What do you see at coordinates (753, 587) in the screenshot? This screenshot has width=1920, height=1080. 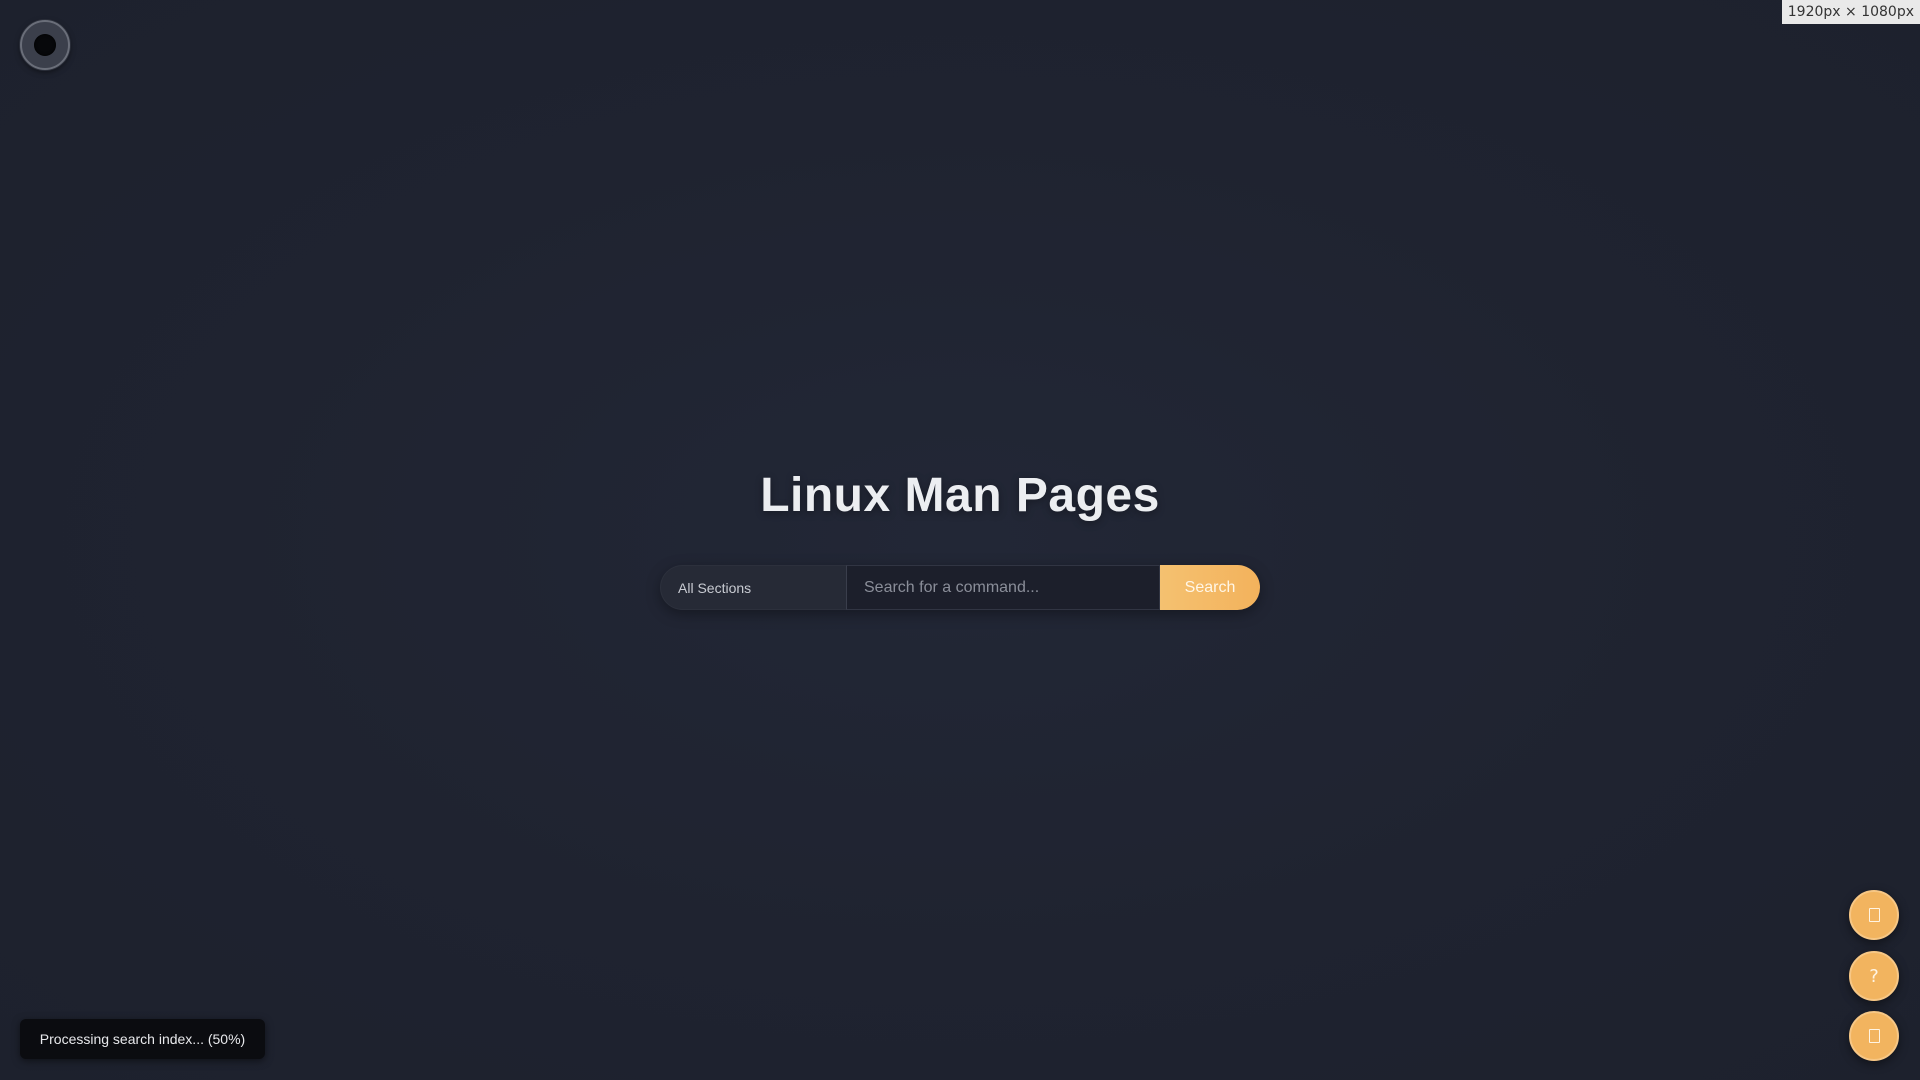 I see `section-select: All Sections` at bounding box center [753, 587].